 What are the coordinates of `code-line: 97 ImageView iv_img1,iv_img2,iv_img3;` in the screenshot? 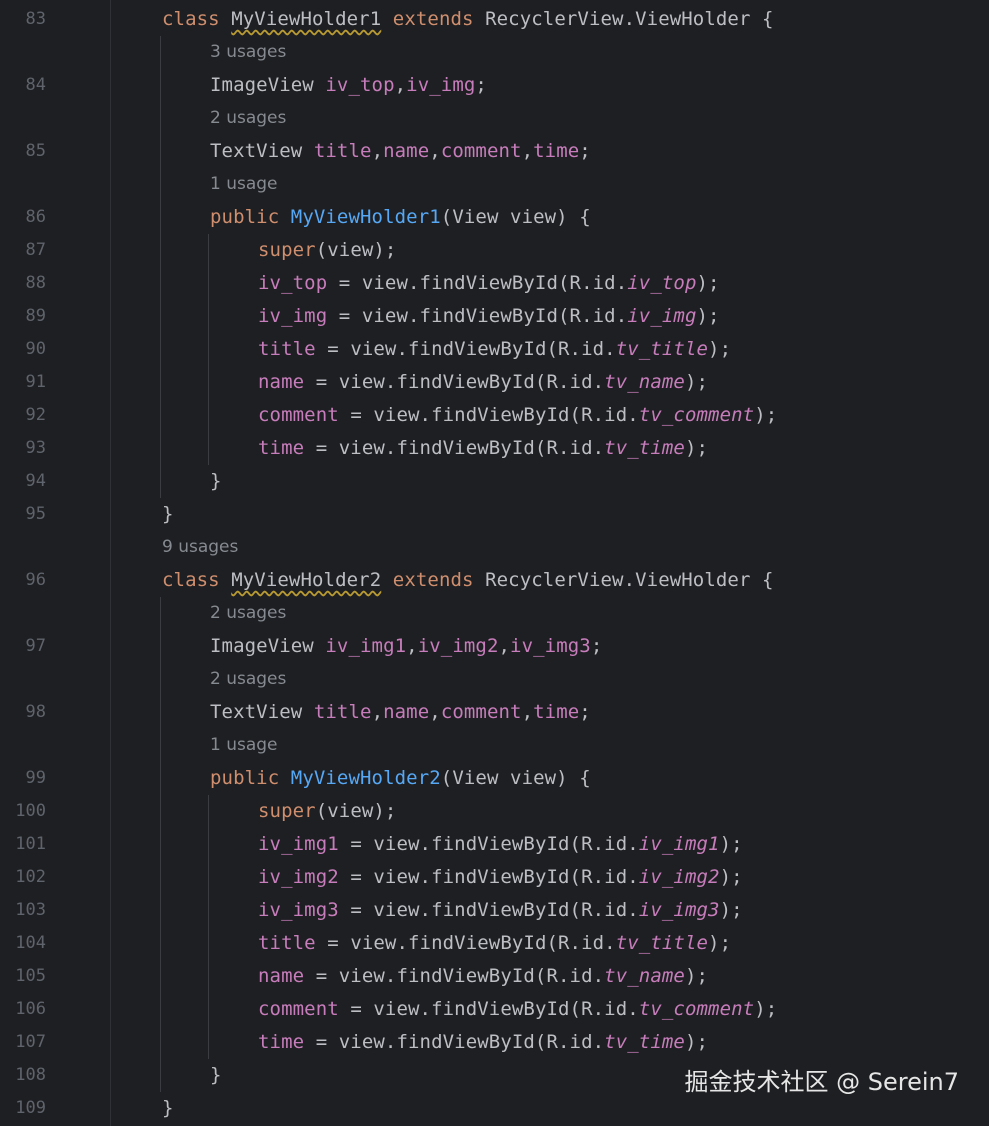 It's located at (494, 646).